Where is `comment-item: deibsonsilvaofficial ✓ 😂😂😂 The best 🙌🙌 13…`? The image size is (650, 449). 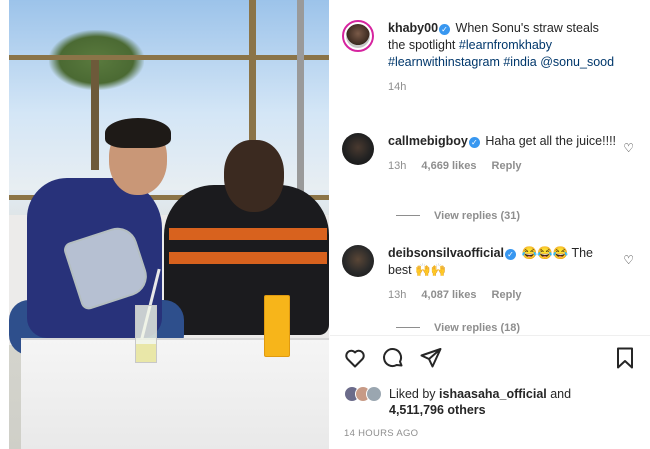
comment-item: deibsonsilvaofficial ✓ 😂😂😂 The best 🙌🙌 13… is located at coordinates (480, 274).